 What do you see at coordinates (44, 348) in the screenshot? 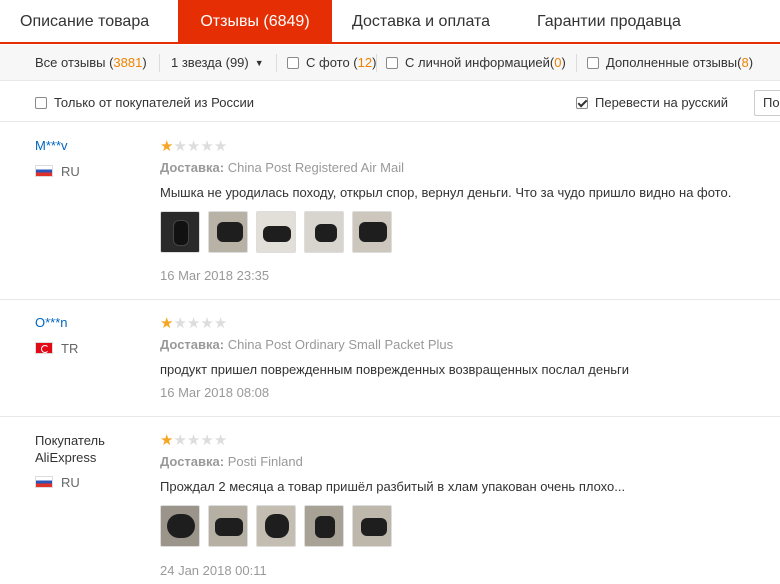
I see `turkey-flag-icon` at bounding box center [44, 348].